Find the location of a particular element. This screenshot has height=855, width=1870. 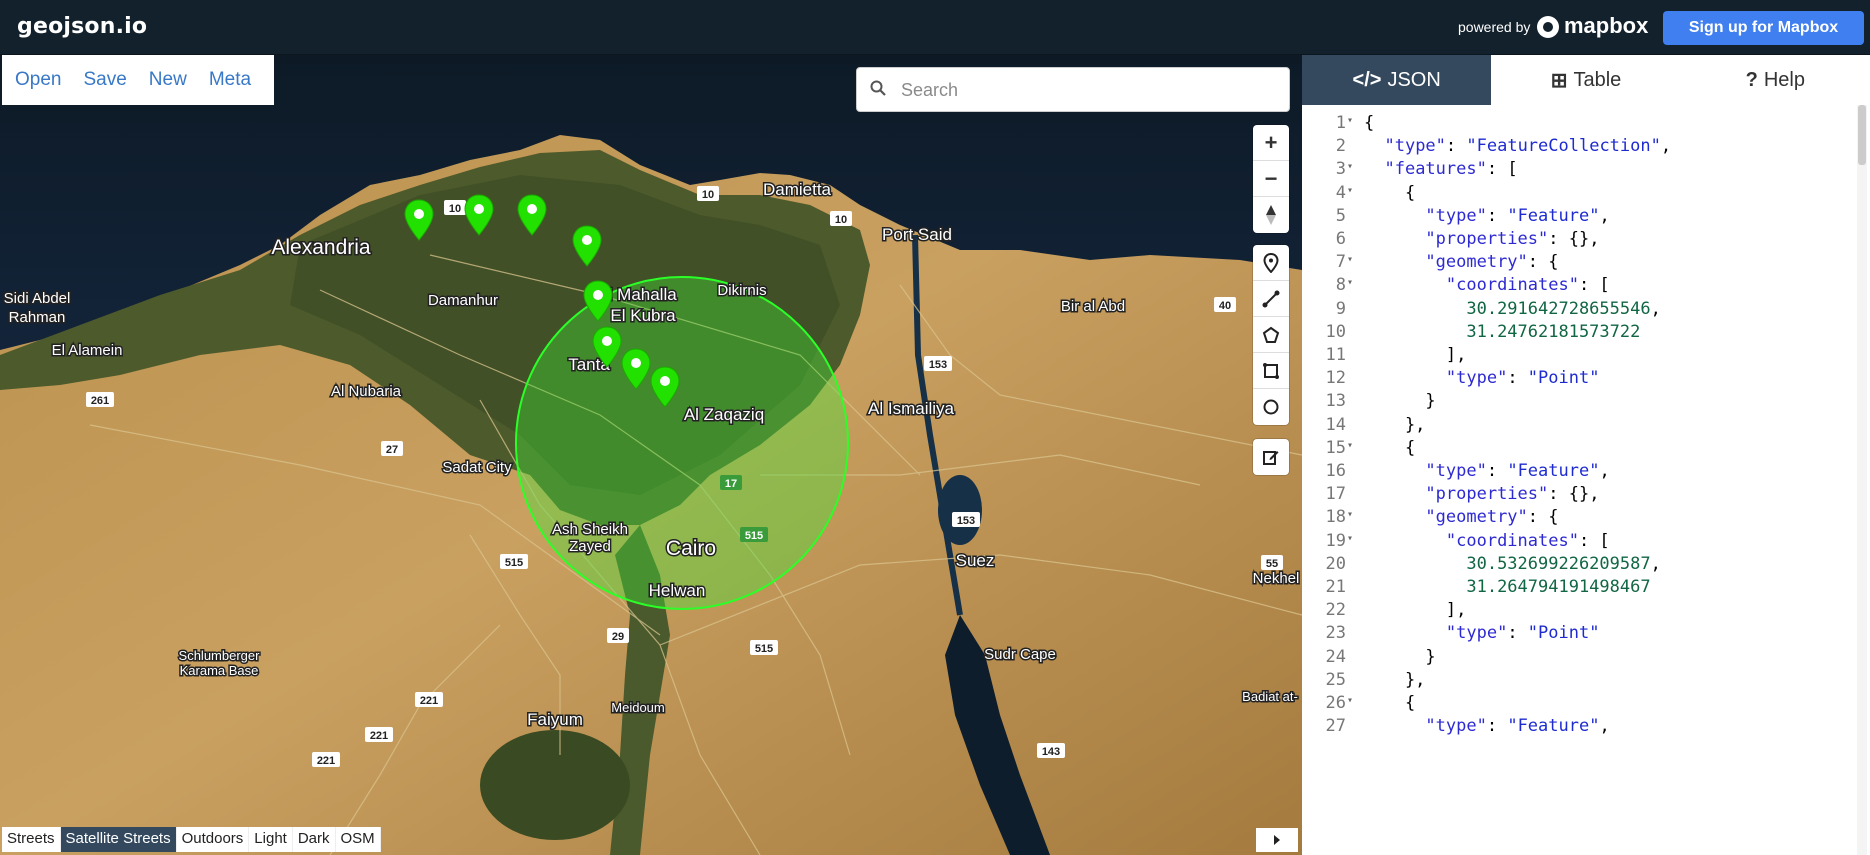

line-number: 17 is located at coordinates (1335, 494).